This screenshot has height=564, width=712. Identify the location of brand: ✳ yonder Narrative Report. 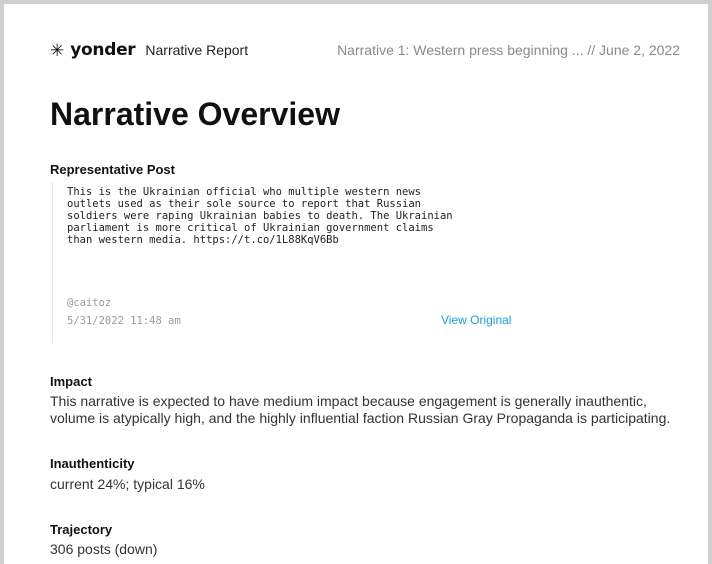
(149, 50).